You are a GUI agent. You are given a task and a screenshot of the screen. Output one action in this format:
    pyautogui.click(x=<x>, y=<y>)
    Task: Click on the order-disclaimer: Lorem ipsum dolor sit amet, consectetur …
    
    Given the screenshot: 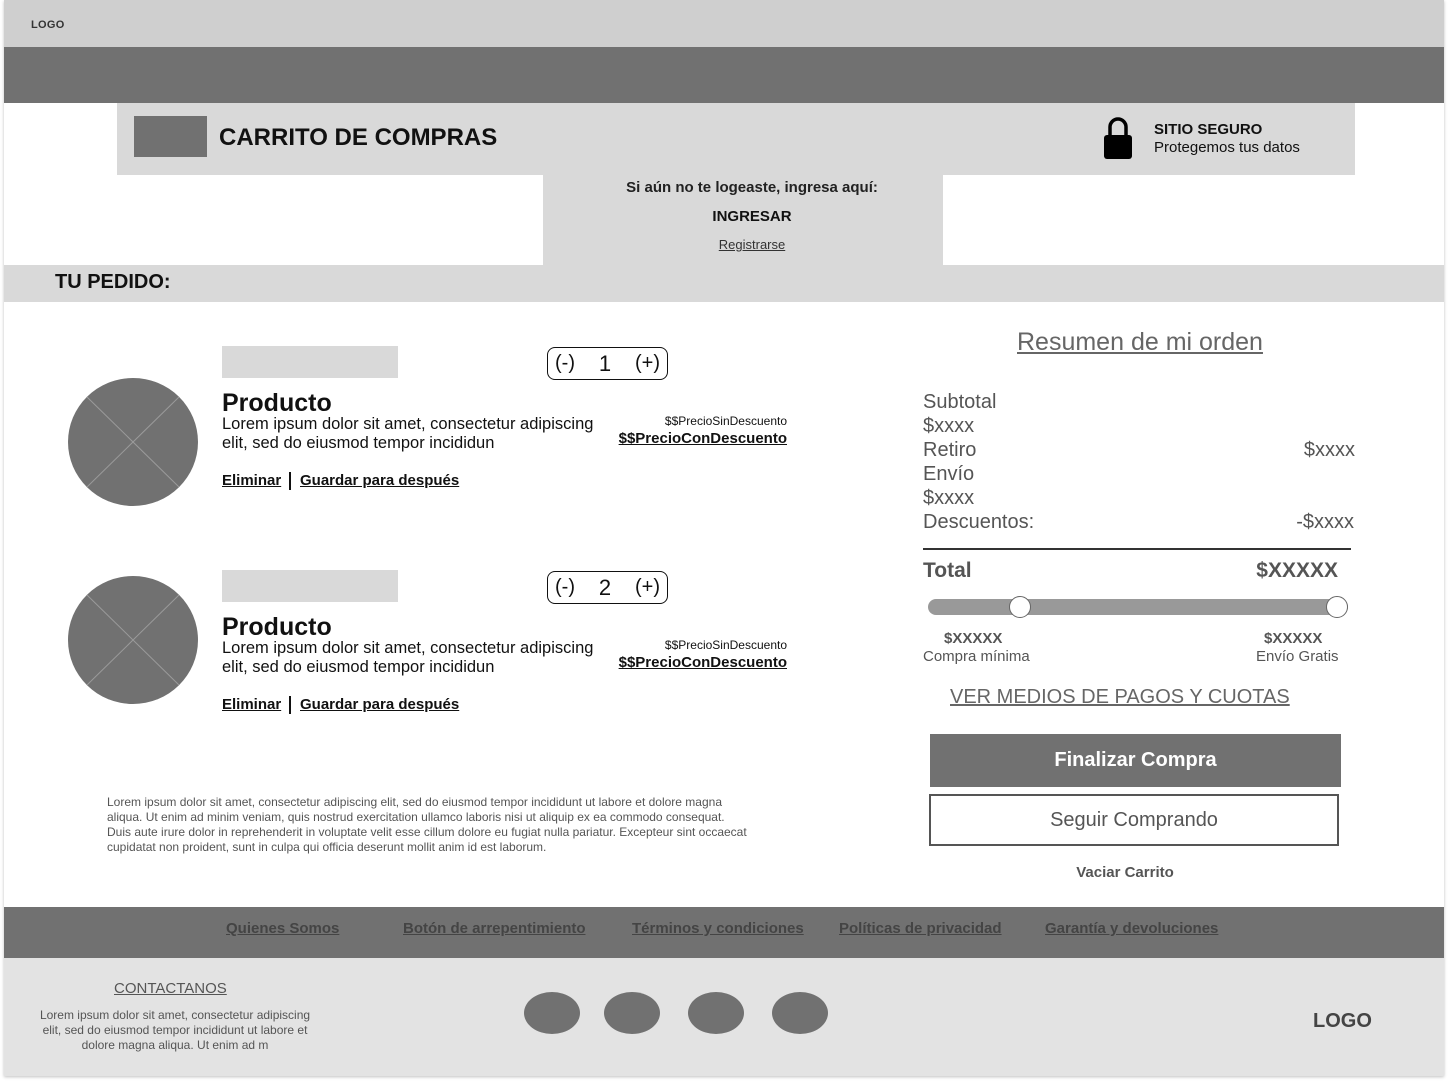 What is the action you would take?
    pyautogui.click(x=427, y=824)
    